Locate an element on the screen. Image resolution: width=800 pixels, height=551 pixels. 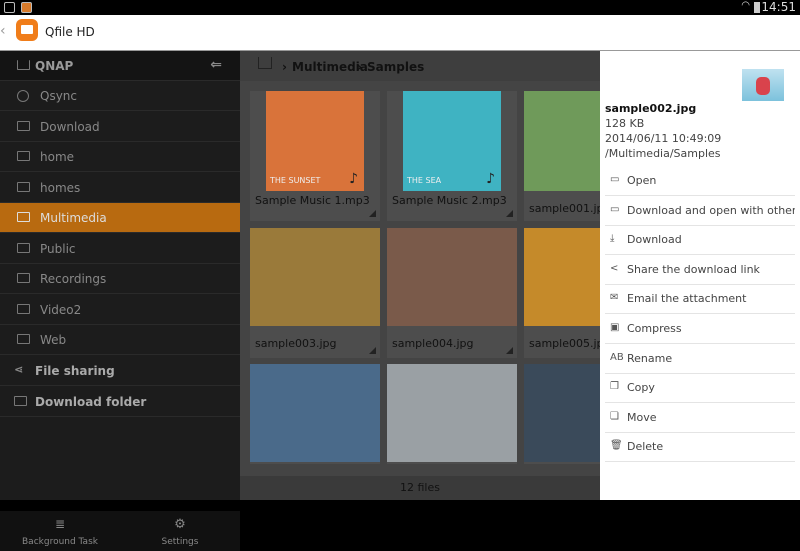
app-title: Qfile HD is located at coordinates (70, 32).